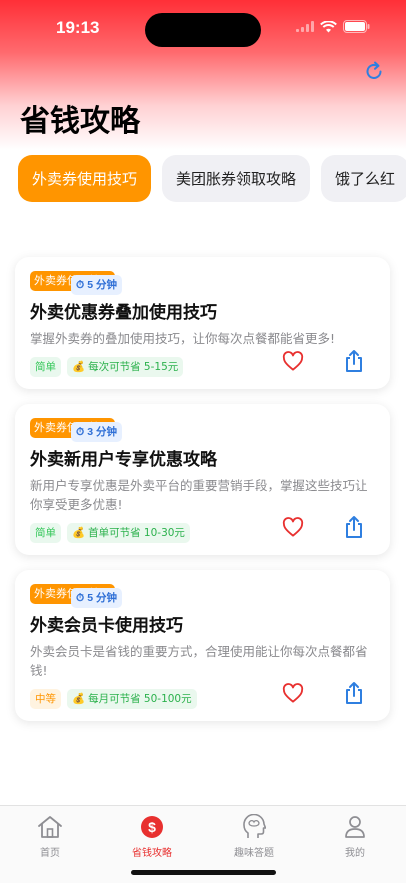 The height and width of the screenshot is (883, 406). I want to click on wifi-icon, so click(328, 26).